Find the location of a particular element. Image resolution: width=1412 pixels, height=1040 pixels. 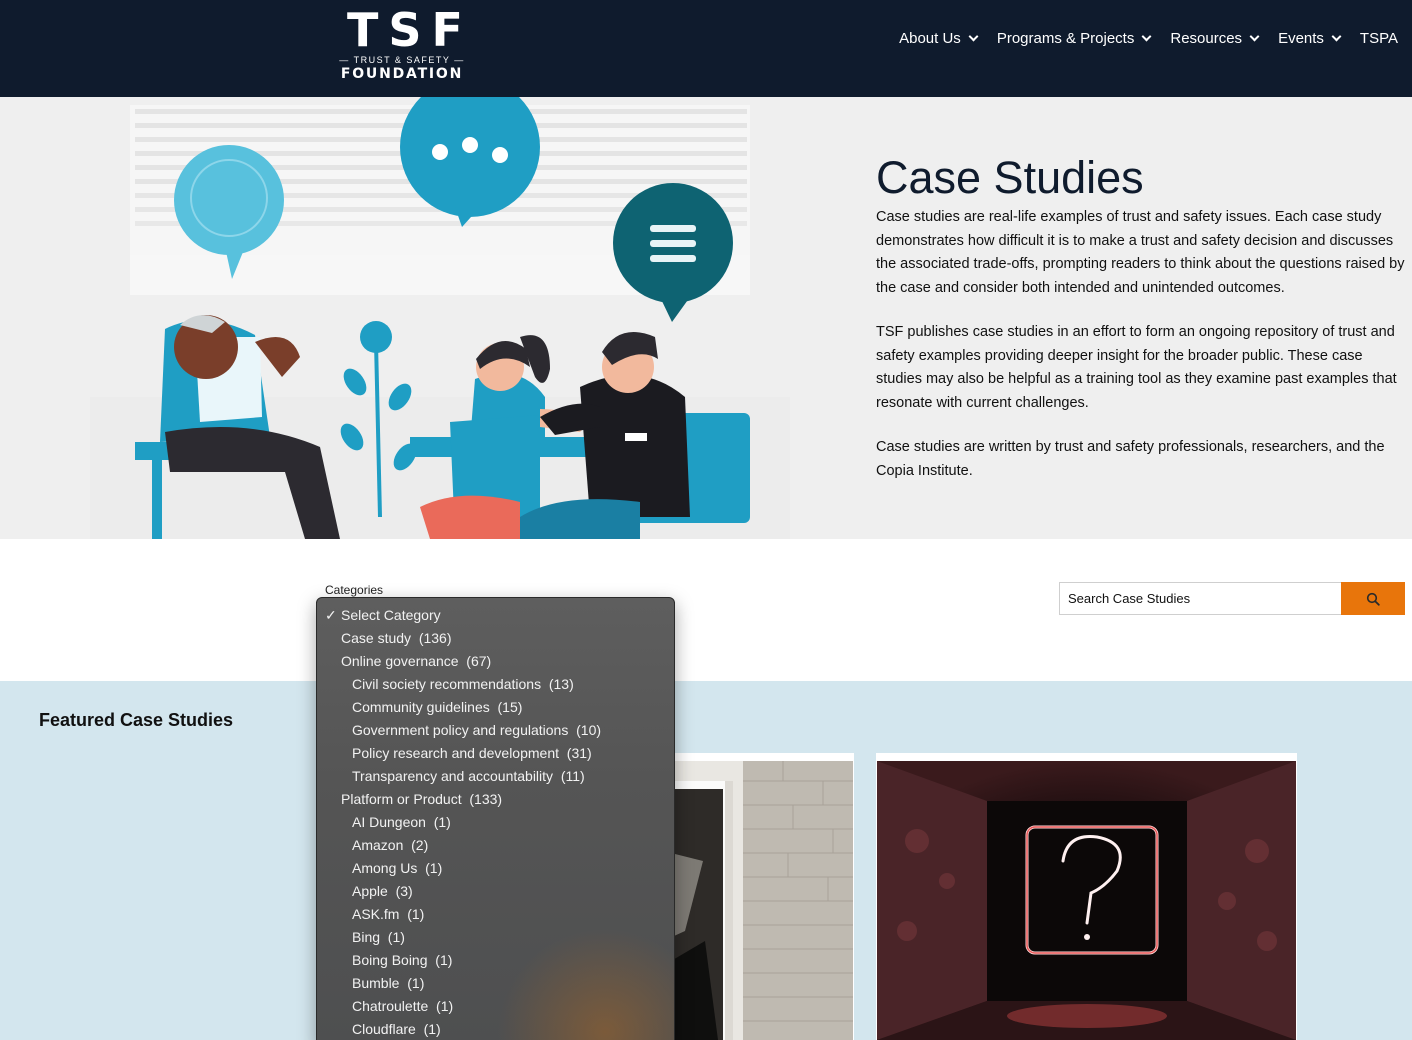

category-option-community-guidelines: Community guidelines (15) is located at coordinates (495, 707).